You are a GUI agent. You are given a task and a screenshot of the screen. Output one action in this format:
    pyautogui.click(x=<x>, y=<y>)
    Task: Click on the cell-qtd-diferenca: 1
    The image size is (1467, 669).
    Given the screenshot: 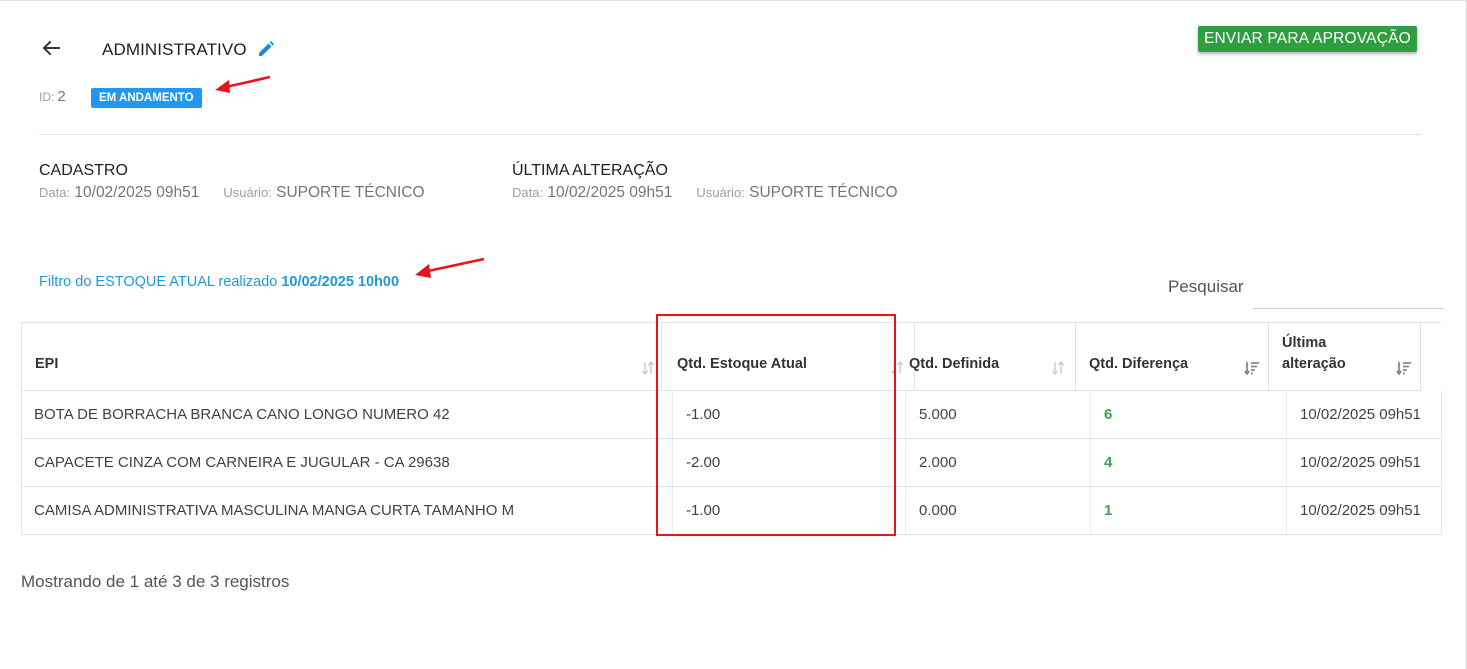 What is the action you would take?
    pyautogui.click(x=1189, y=510)
    